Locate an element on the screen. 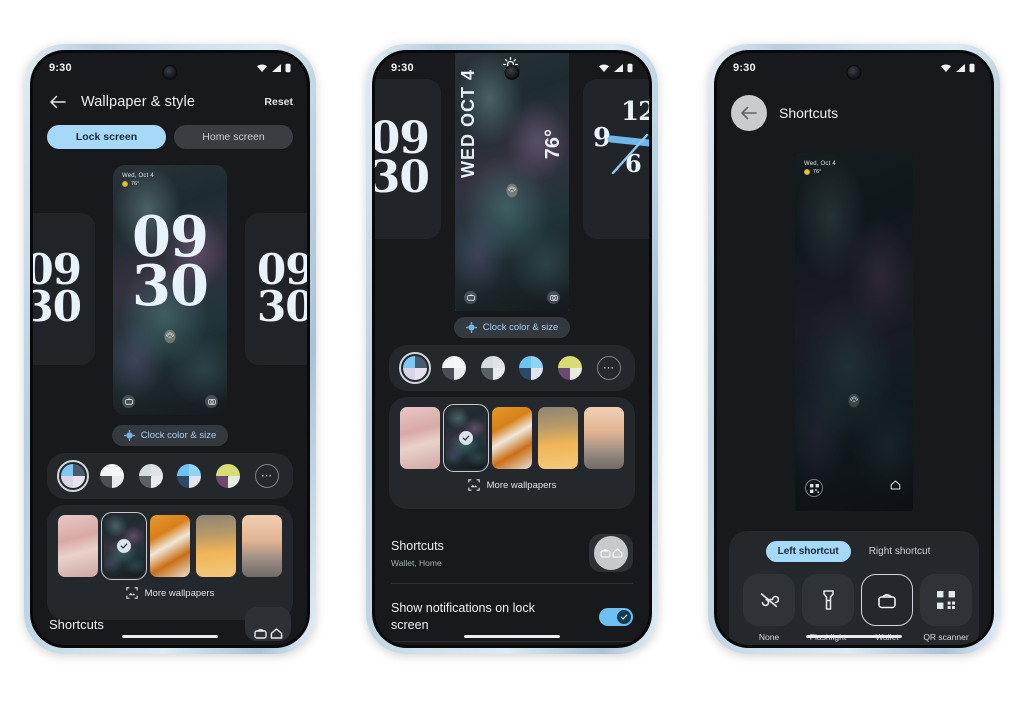 This screenshot has width=1024, height=715. more-wallpapers-button: More wallpapers is located at coordinates (512, 486).